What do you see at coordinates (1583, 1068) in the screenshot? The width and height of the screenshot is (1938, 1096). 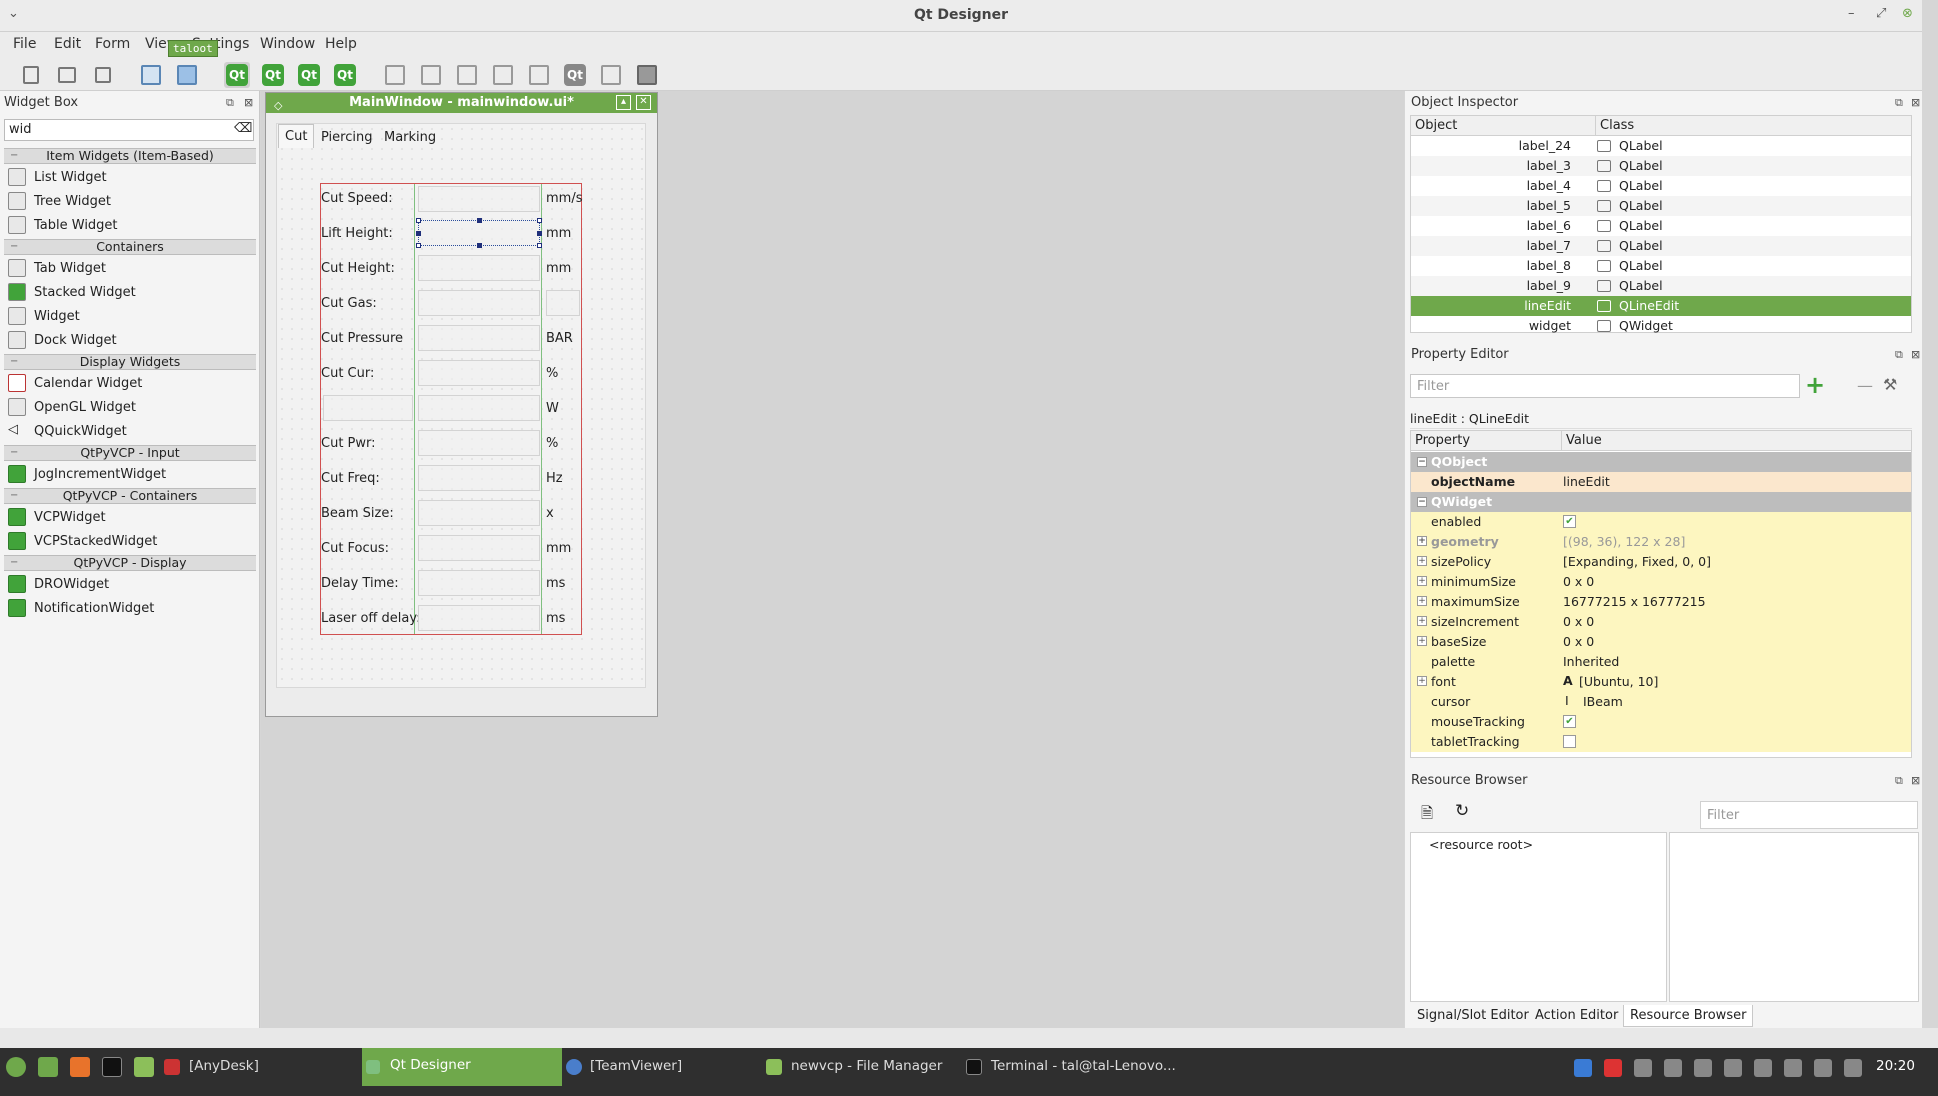 I see `teamviewer-tray-icon` at bounding box center [1583, 1068].